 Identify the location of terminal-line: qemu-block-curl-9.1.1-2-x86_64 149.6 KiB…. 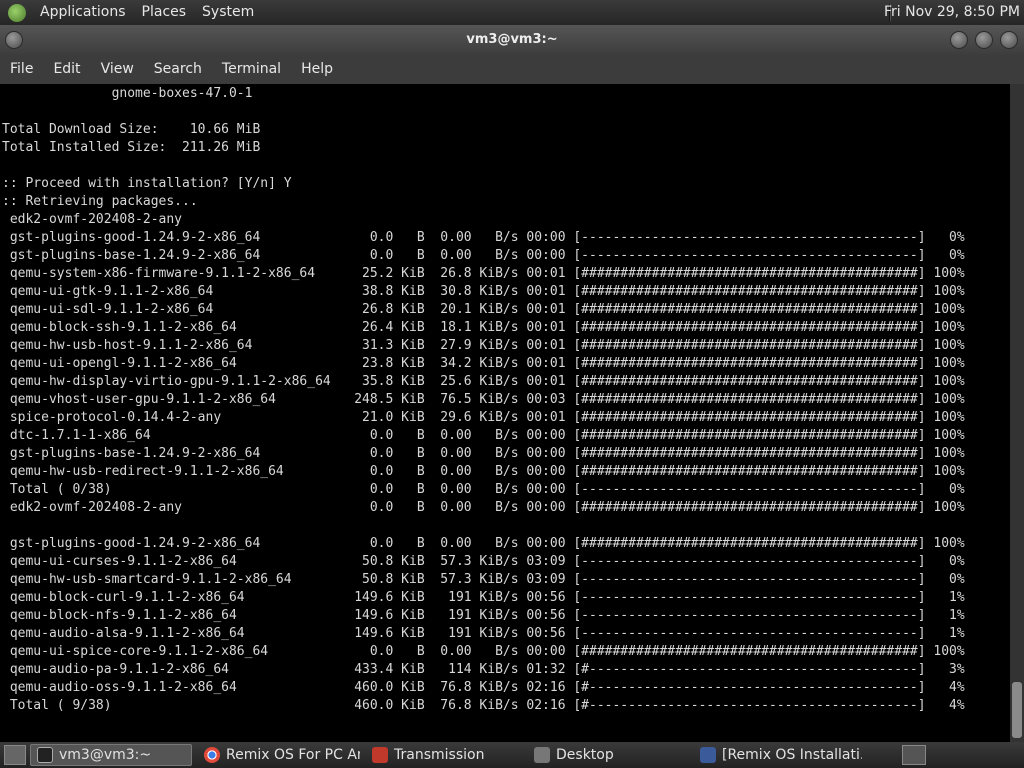
(483, 597).